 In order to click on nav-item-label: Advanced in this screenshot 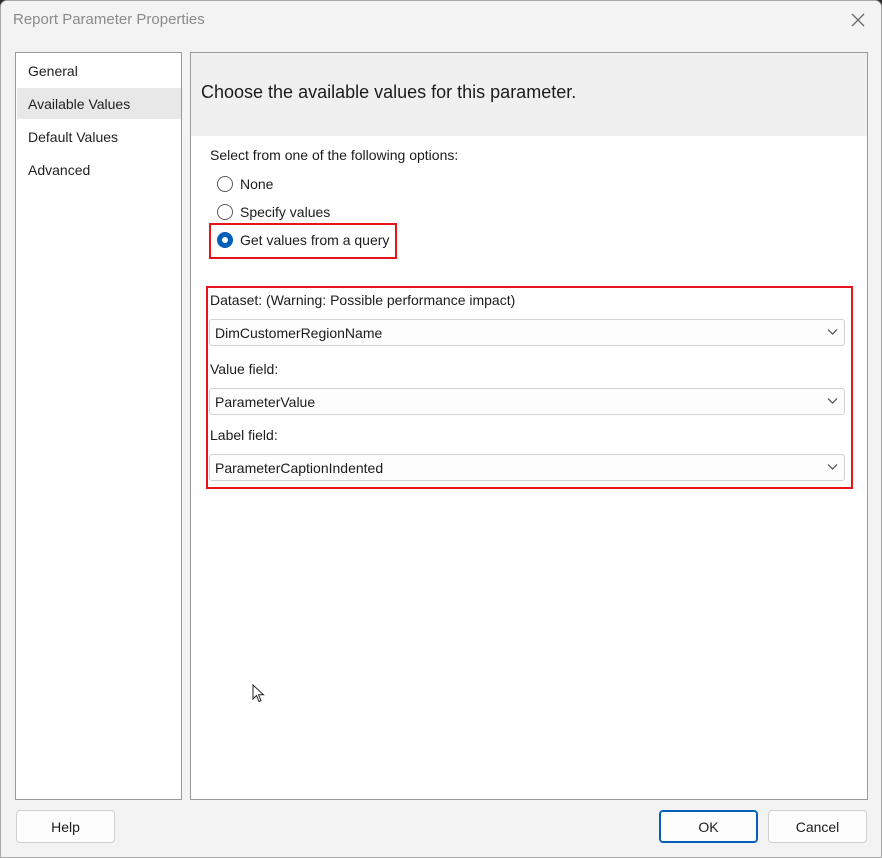, I will do `click(59, 170)`.